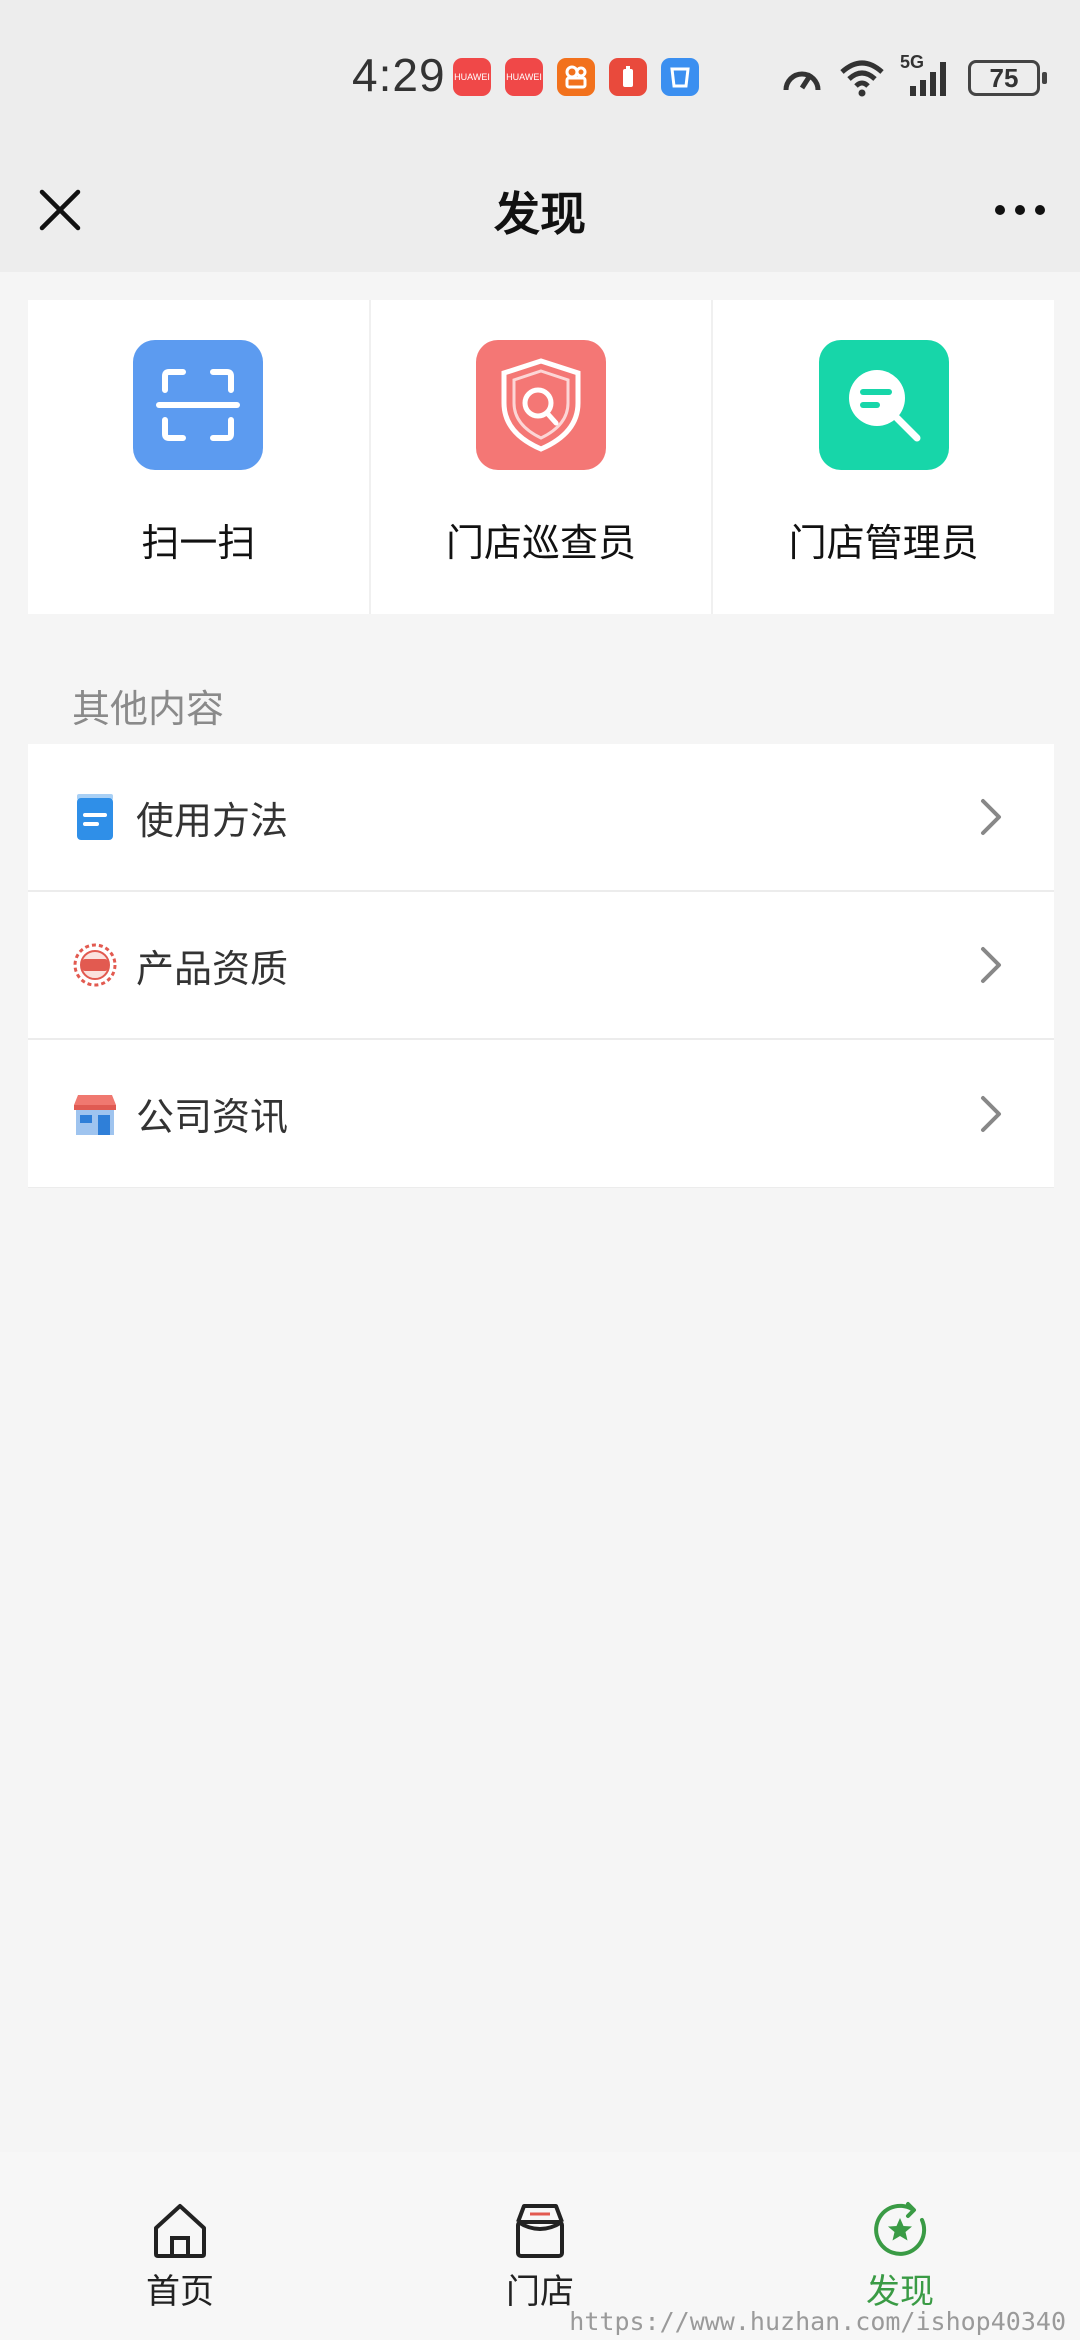 Image resolution: width=1080 pixels, height=2340 pixels. What do you see at coordinates (862, 78) in the screenshot?
I see `wifi-icon` at bounding box center [862, 78].